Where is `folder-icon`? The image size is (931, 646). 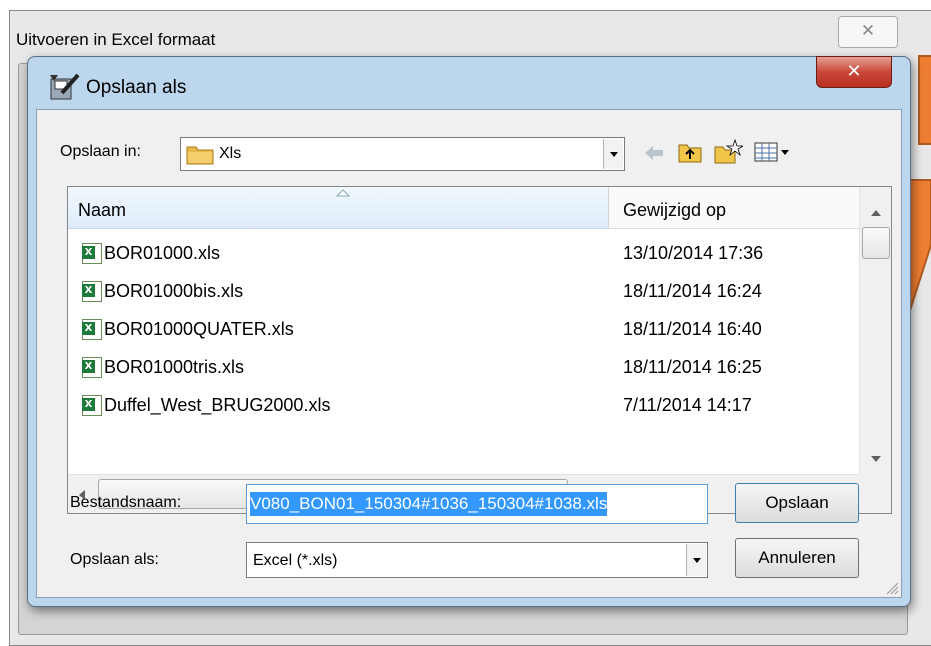 folder-icon is located at coordinates (200, 155).